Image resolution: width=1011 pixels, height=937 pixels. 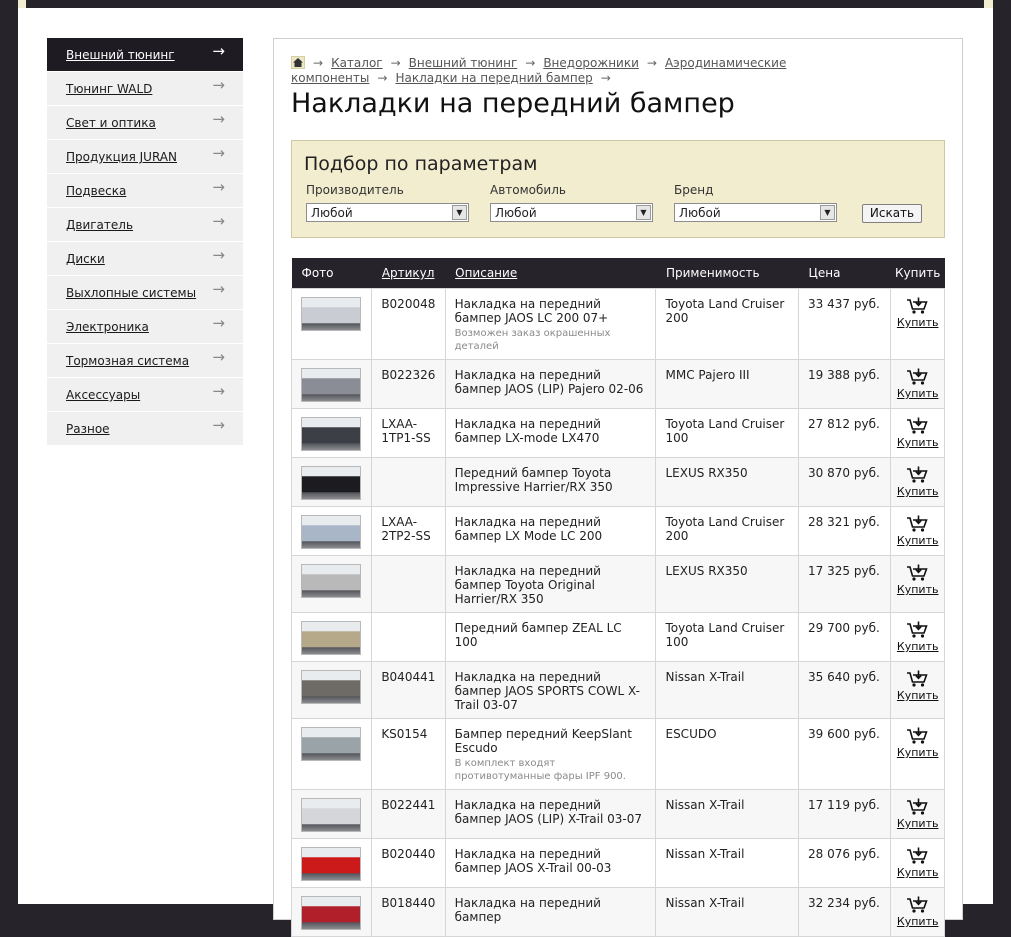 What do you see at coordinates (845, 863) in the screenshot?
I see `price-cell: 28 076 руб.` at bounding box center [845, 863].